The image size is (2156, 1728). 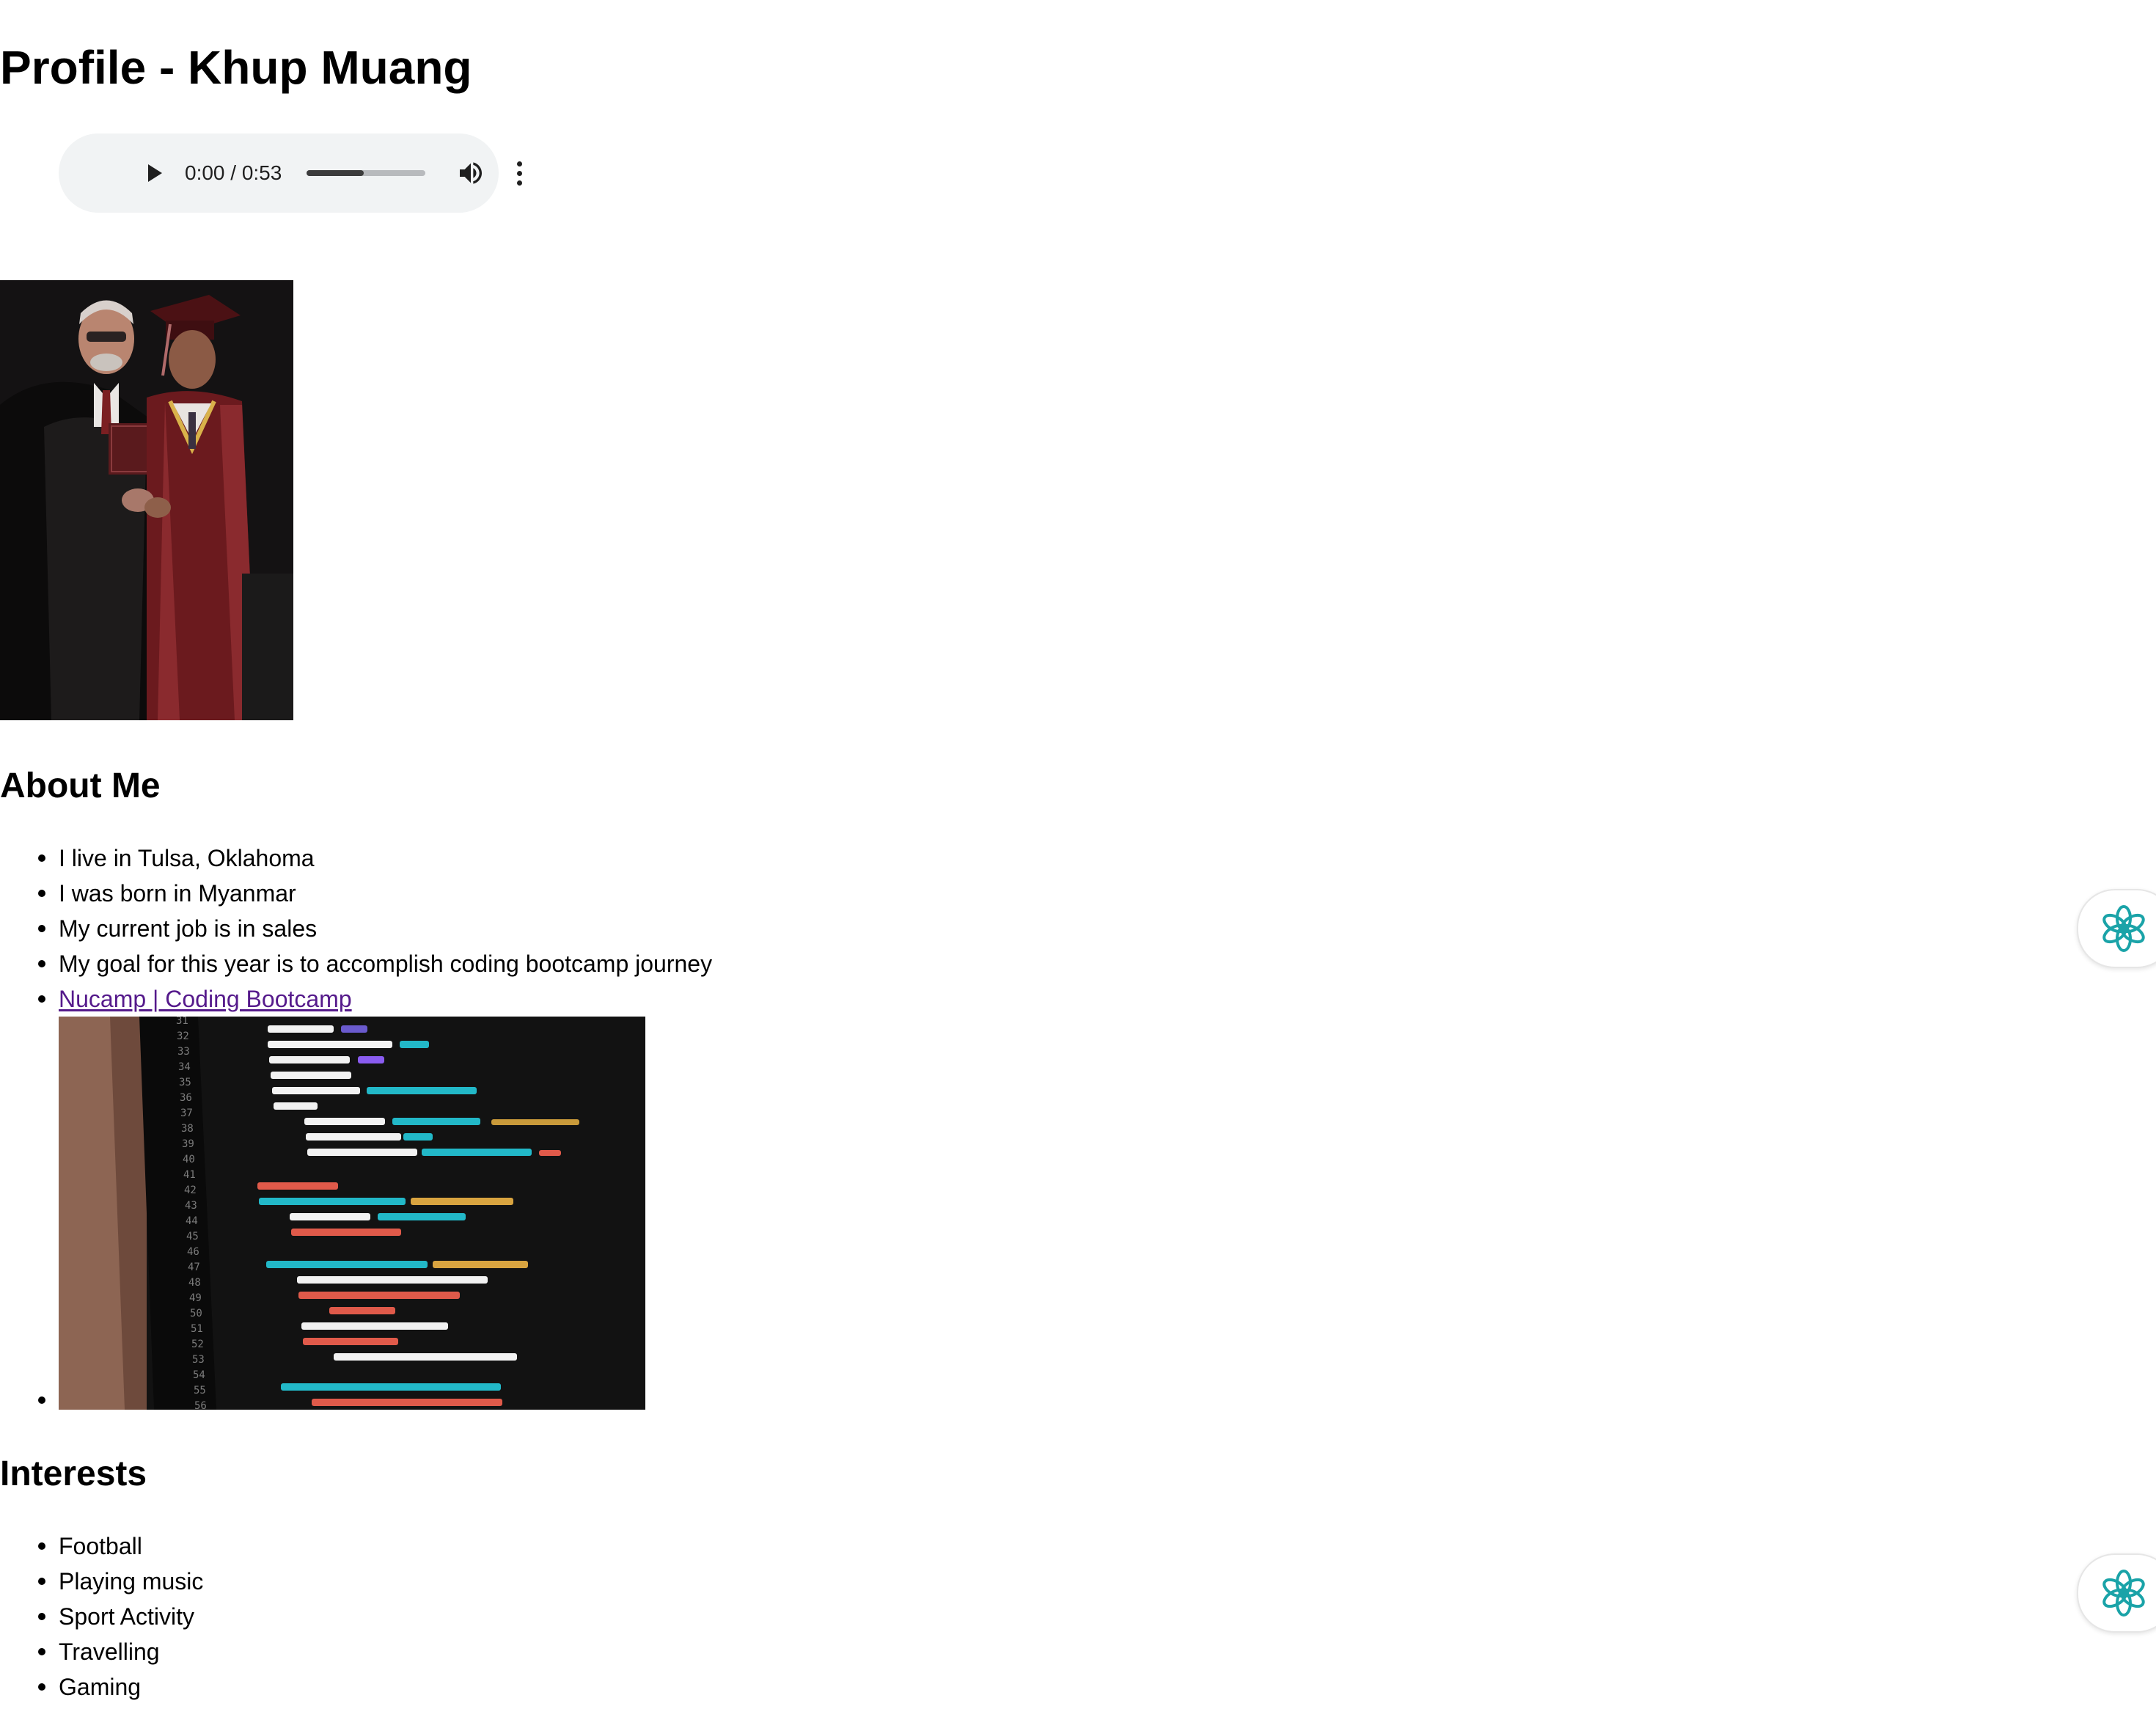 What do you see at coordinates (182, 1022) in the screenshot?
I see `svg-text: 31` at bounding box center [182, 1022].